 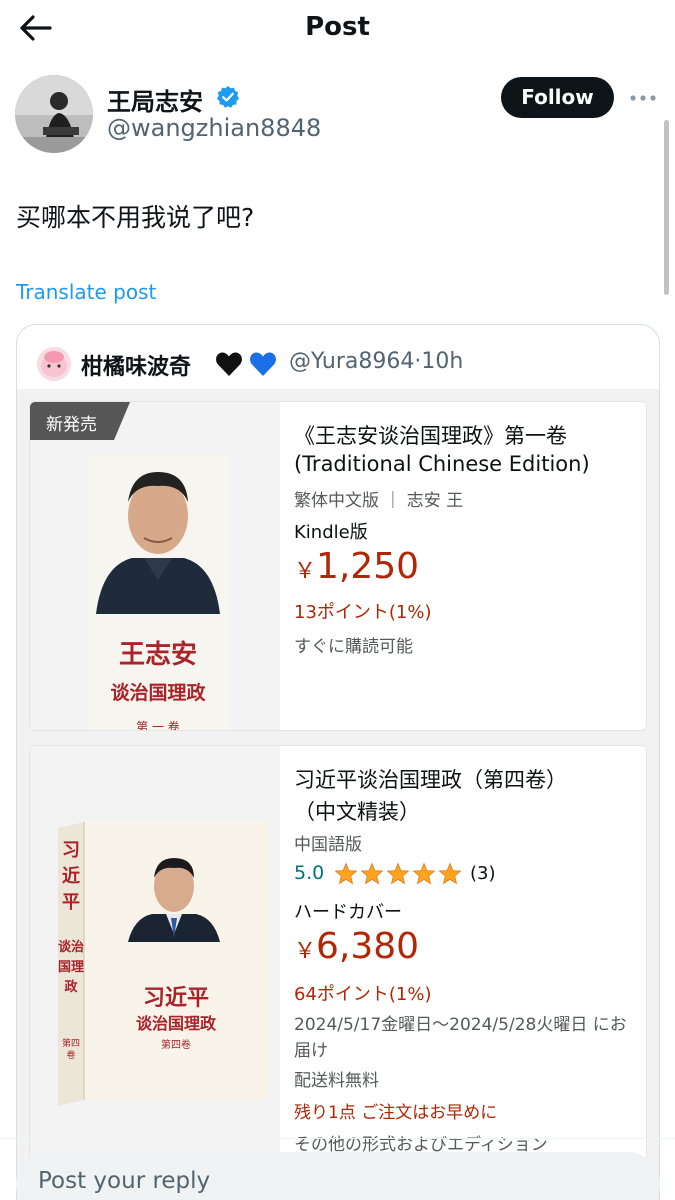 I want to click on cover-name: 王志安, so click(x=157, y=655).